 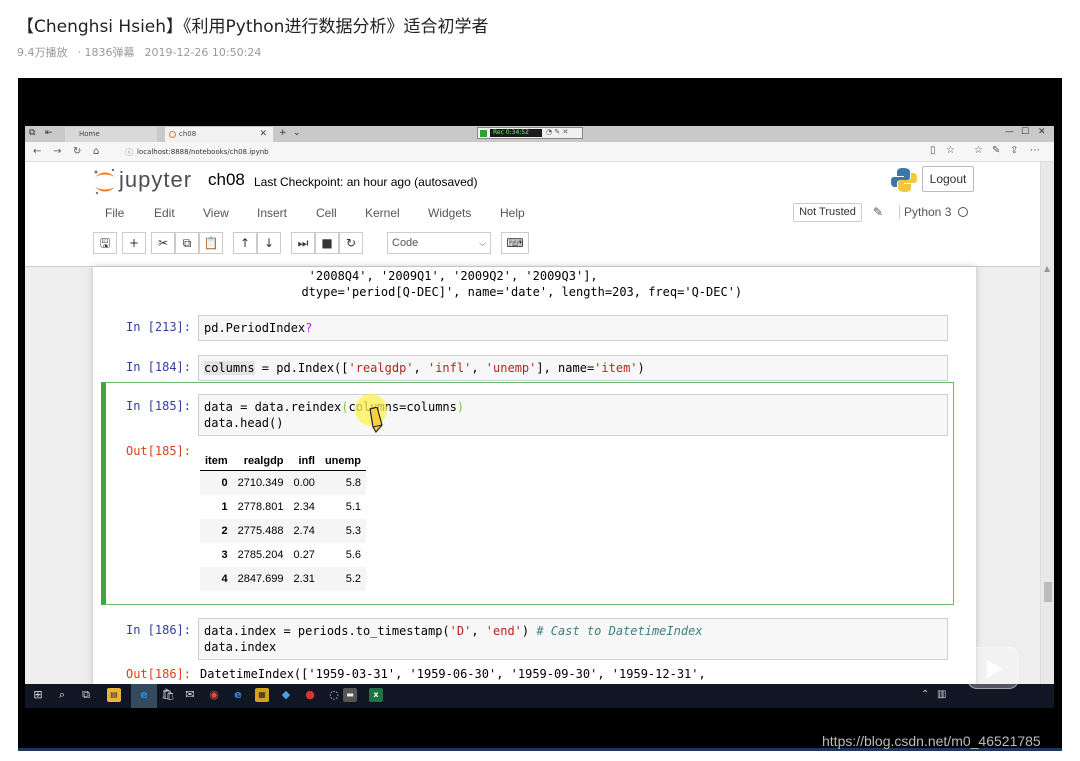 What do you see at coordinates (62, 695) in the screenshot?
I see `search-icon: ⌕` at bounding box center [62, 695].